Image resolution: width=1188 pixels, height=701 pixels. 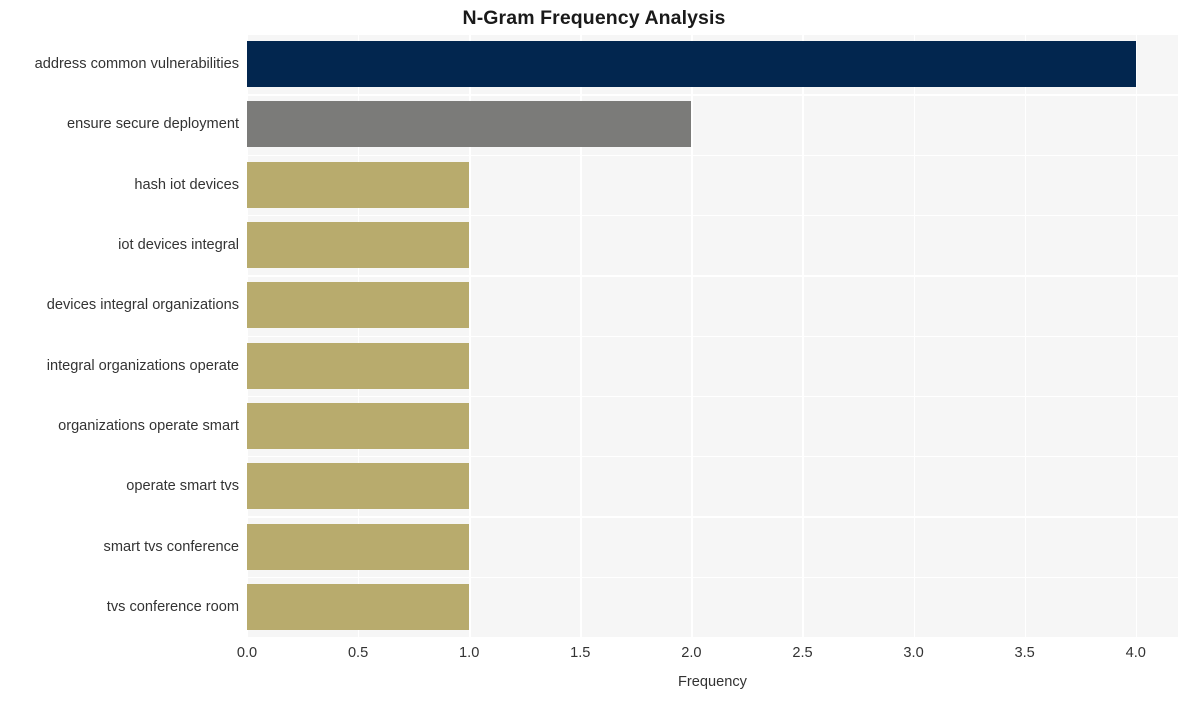 I want to click on y-axis-tick-label: address common vulnerabilities, so click(x=136, y=64).